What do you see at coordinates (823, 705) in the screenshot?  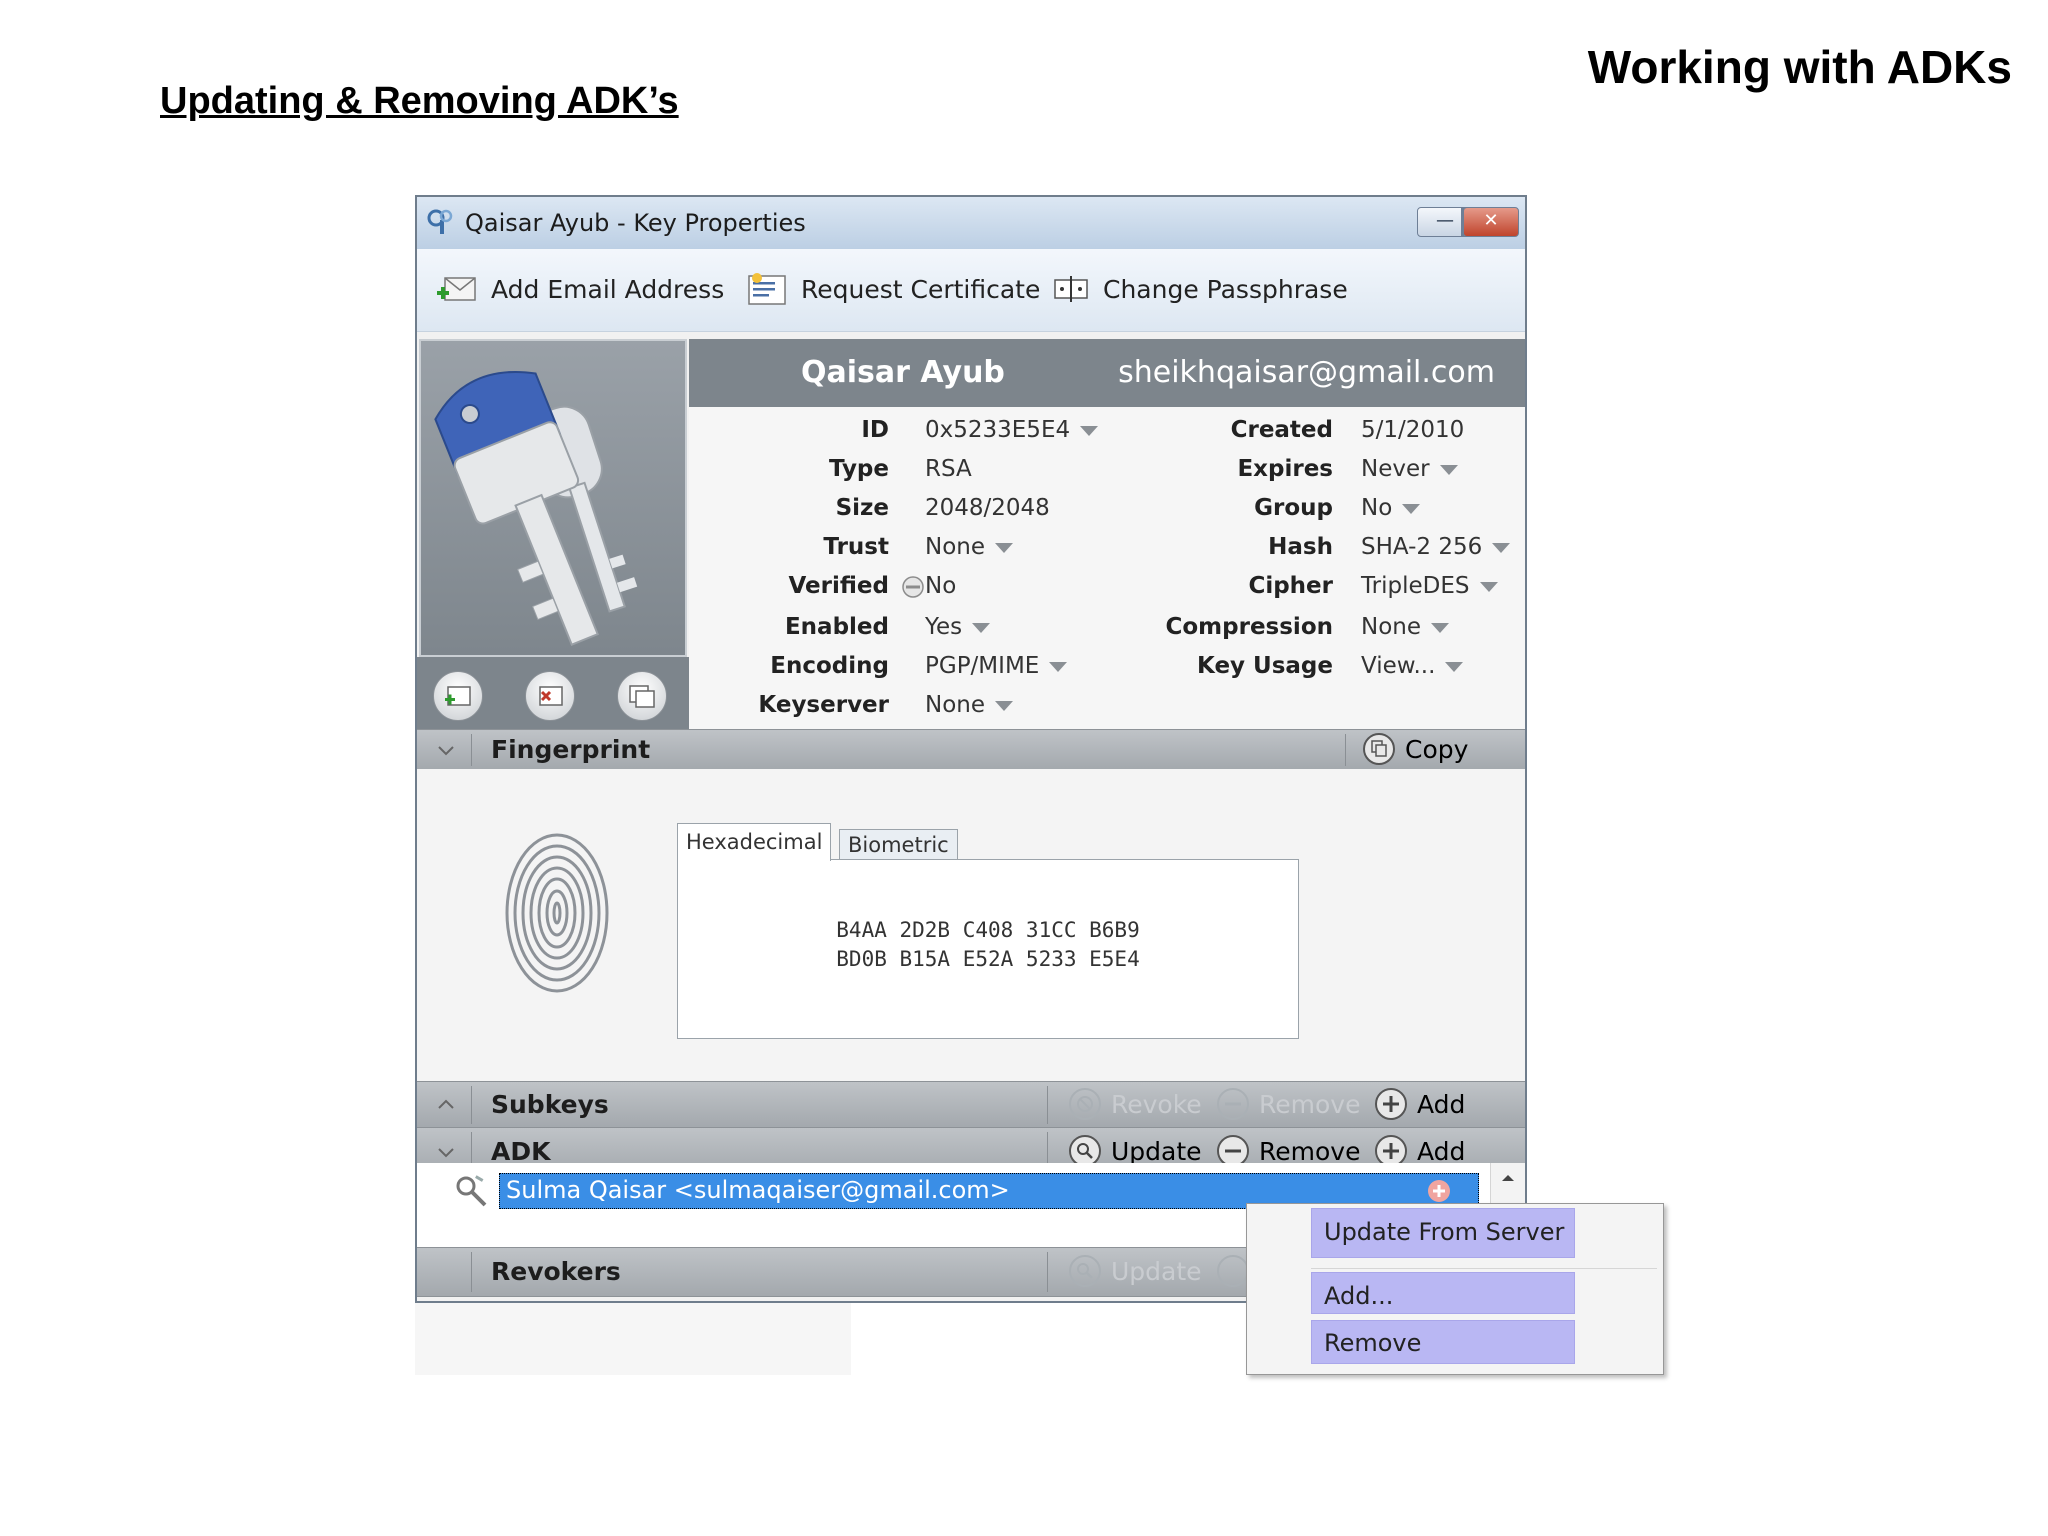 I see `prop-label-keyserver: Keyserver` at bounding box center [823, 705].